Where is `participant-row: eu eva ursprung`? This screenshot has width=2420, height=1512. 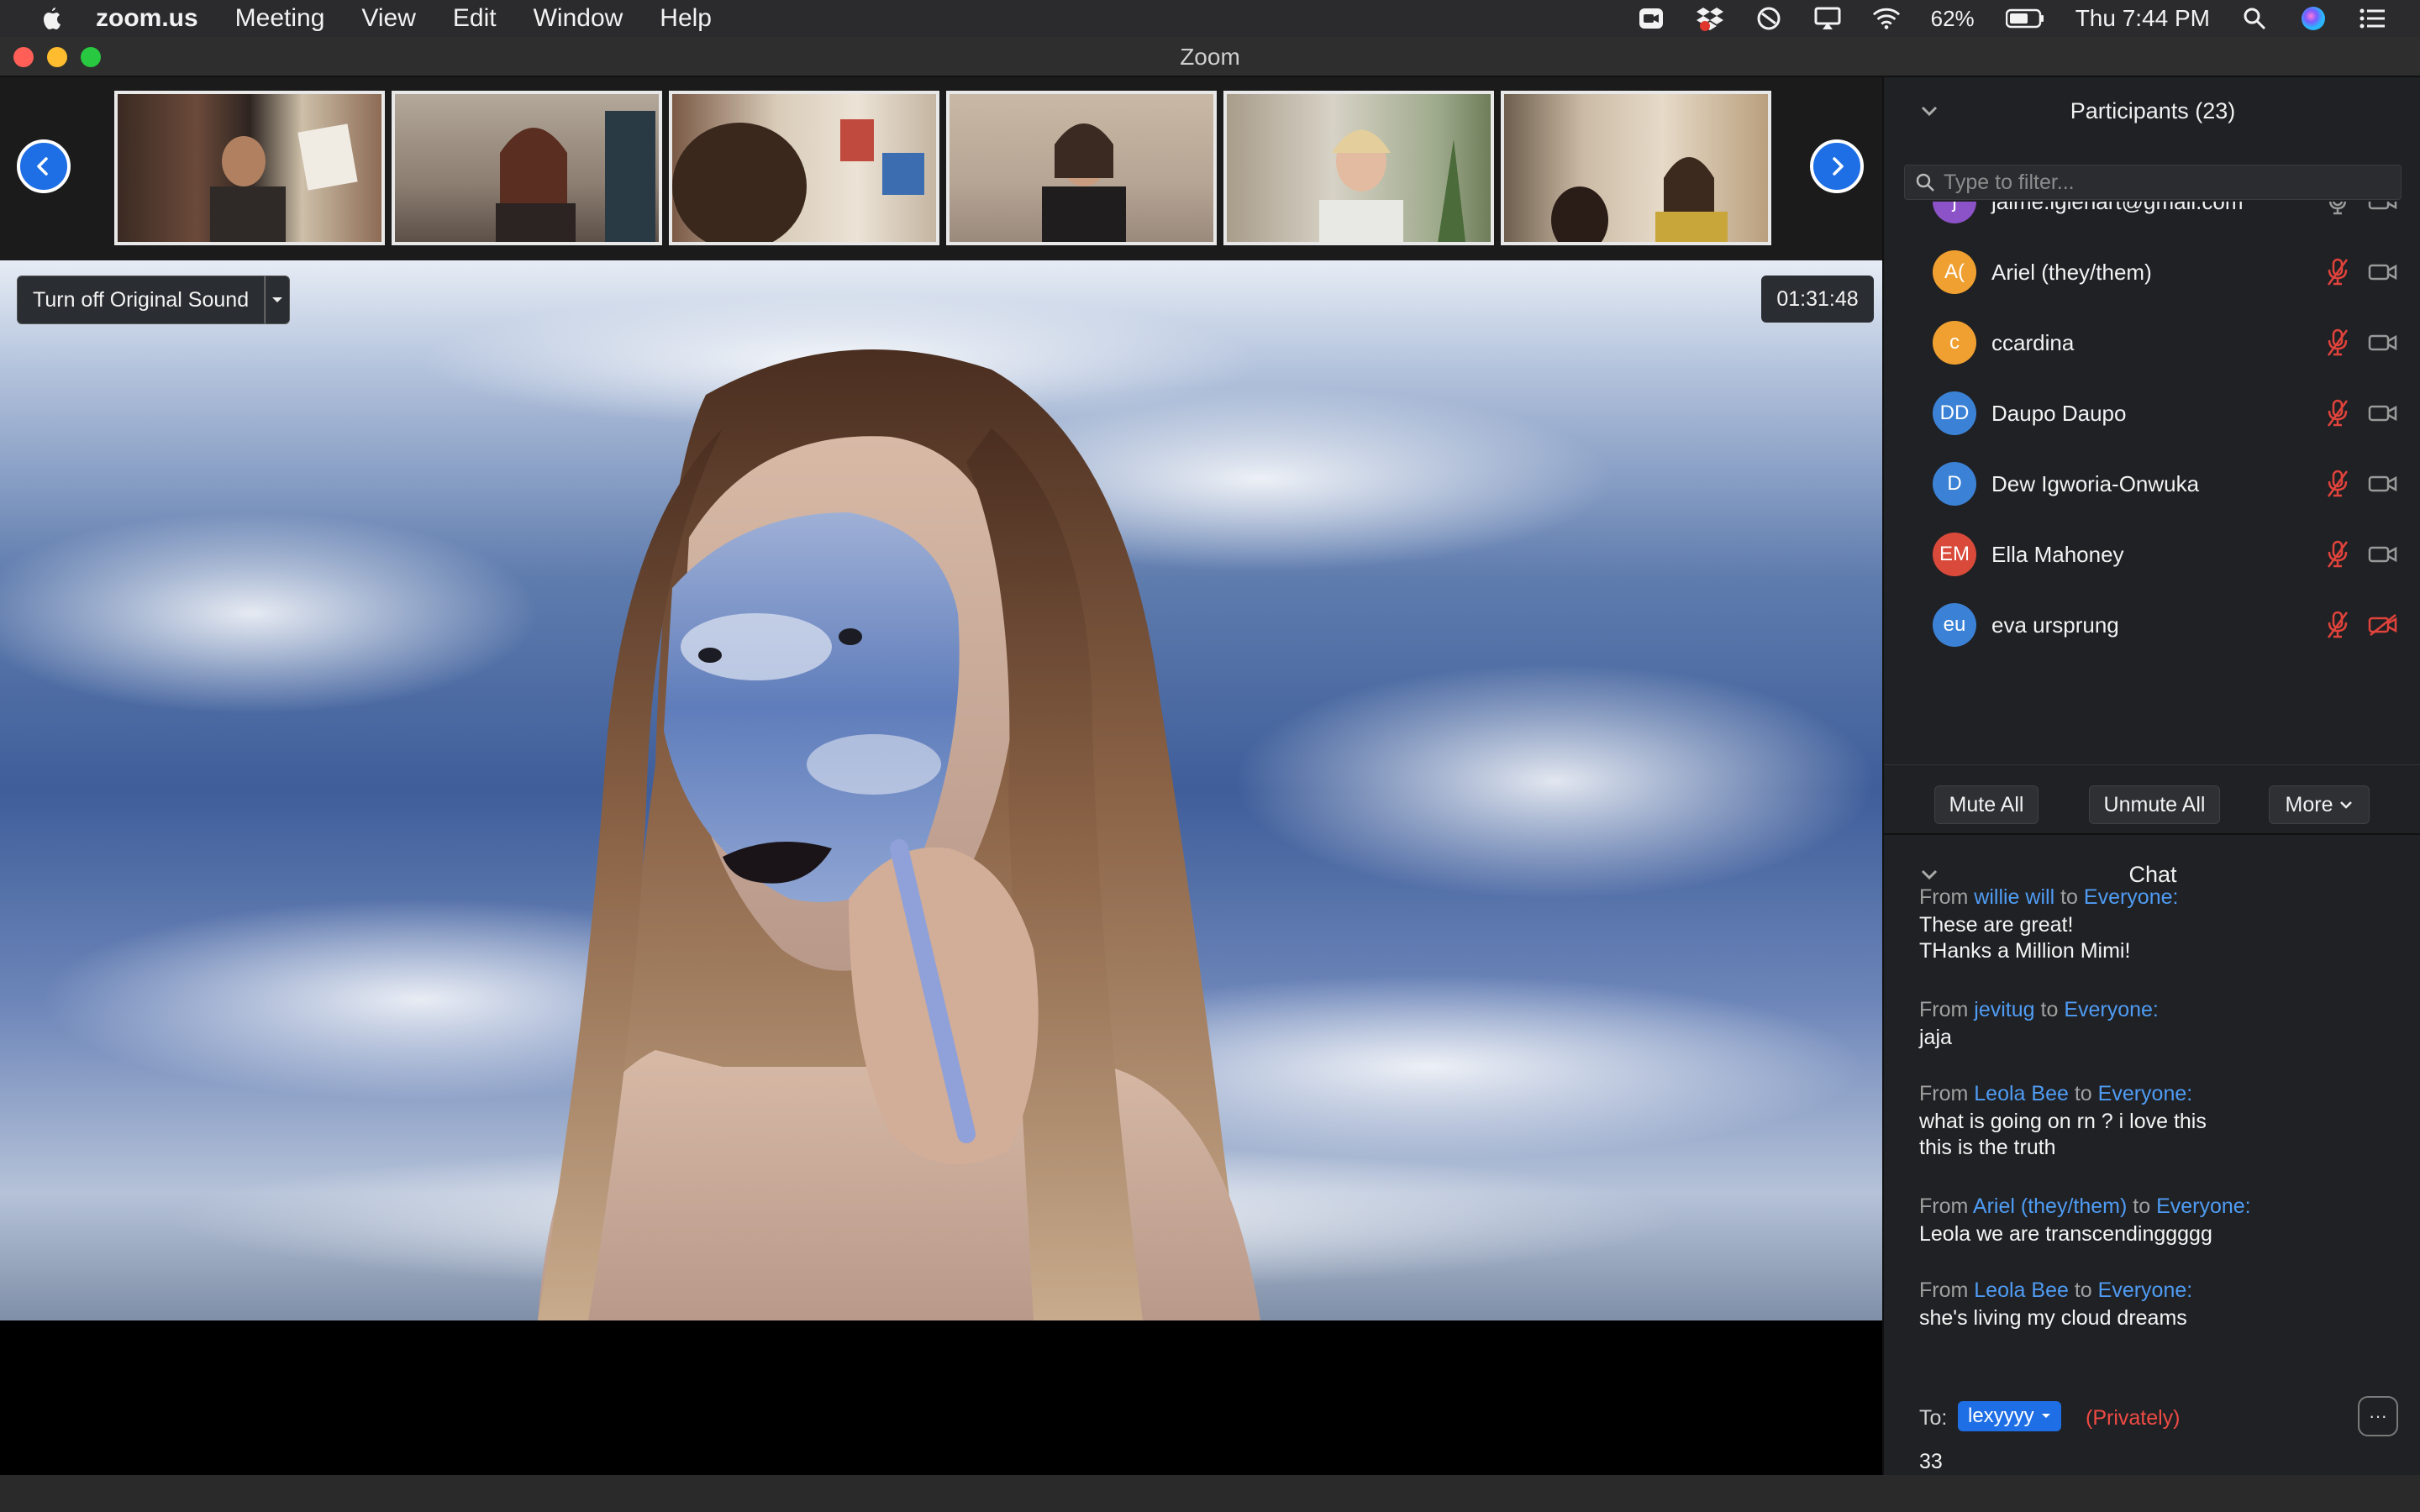
participant-row: eu eva ursprung is located at coordinates (2152, 625).